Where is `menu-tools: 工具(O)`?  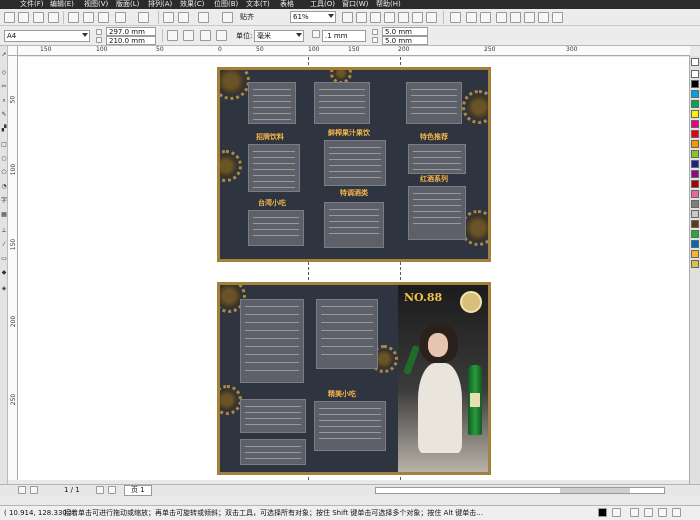
menu-tools: 工具(O) is located at coordinates (322, 4).